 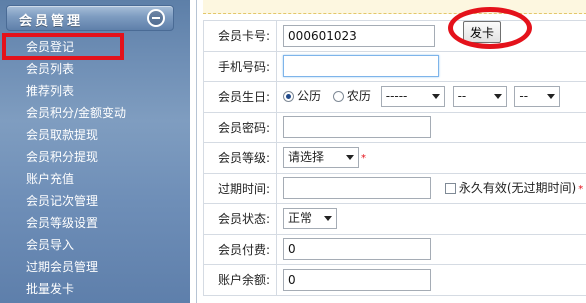 I want to click on solar-calendar-radio, so click(x=289, y=97).